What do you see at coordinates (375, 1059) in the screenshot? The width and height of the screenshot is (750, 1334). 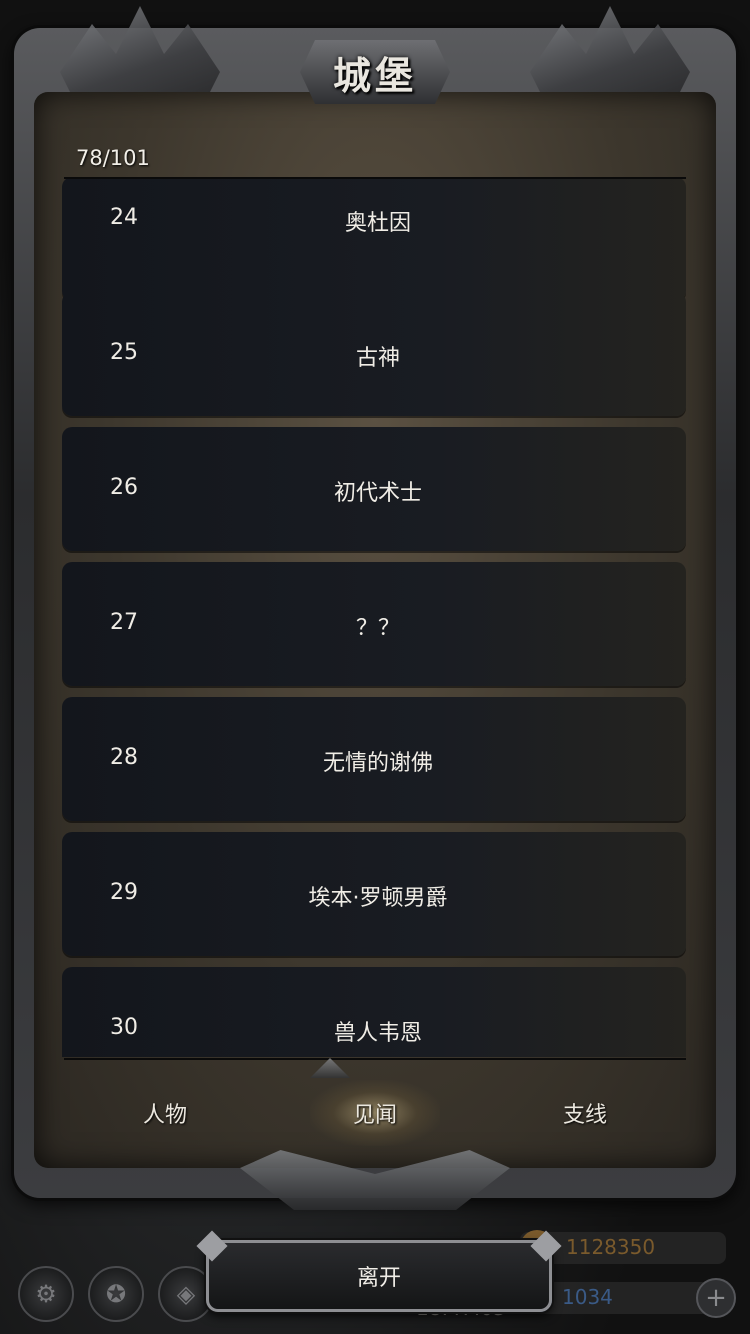 I see `list-divider-bottom` at bounding box center [375, 1059].